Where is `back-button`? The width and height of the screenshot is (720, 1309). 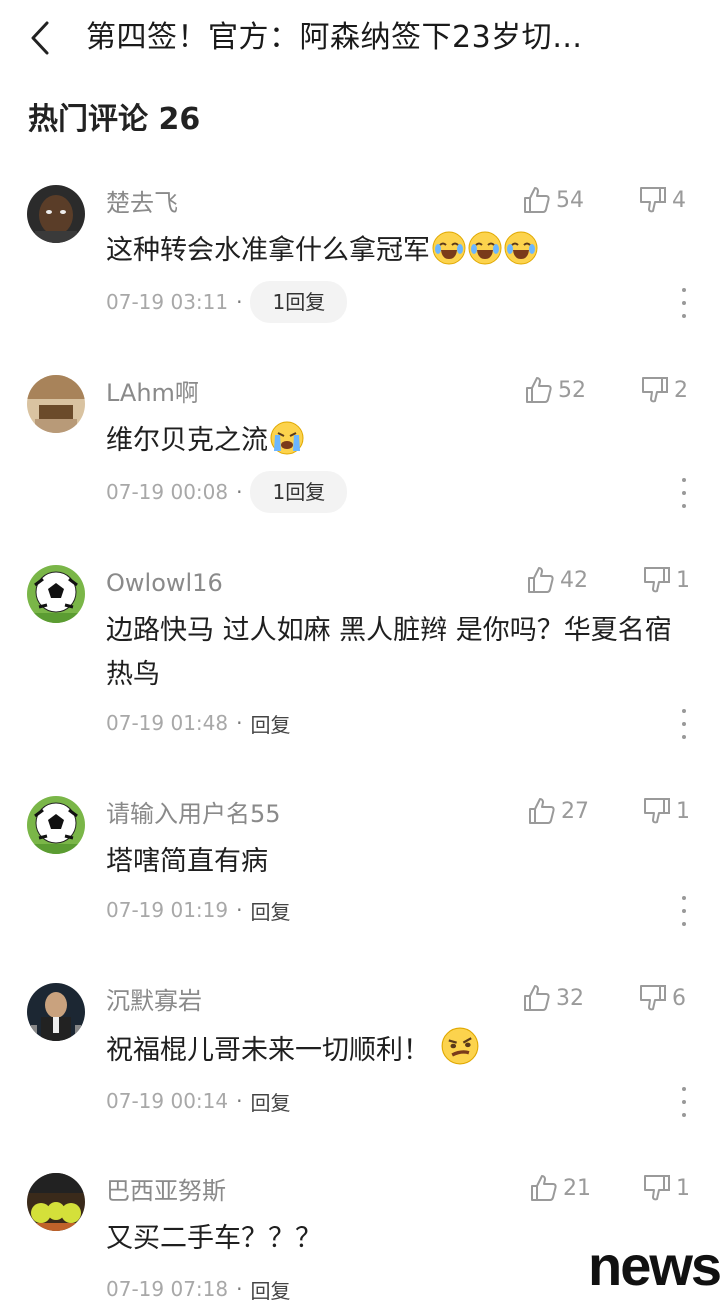
back-button is located at coordinates (40, 38).